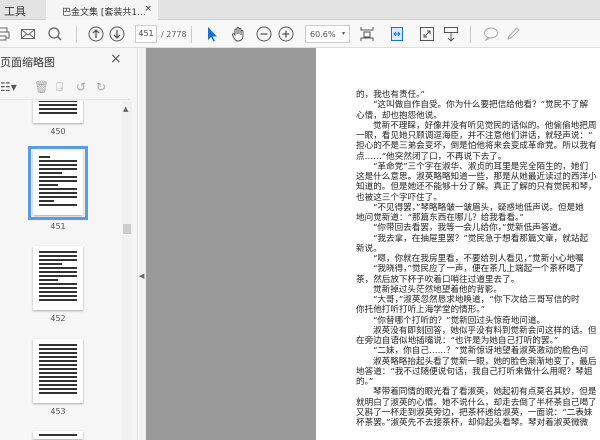 This screenshot has width=600, height=440. I want to click on page-number-input: 451, so click(146, 34).